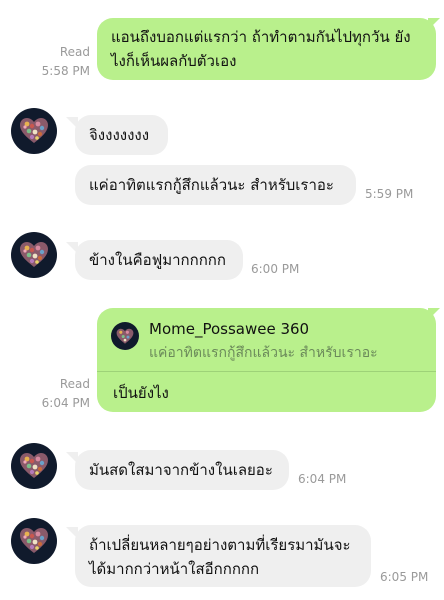 This screenshot has height=600, width=444. I want to click on message-text: แค่อาทิตแรกกู้สึกแล้วนะ สำหรับเราอะ, so click(211, 185).